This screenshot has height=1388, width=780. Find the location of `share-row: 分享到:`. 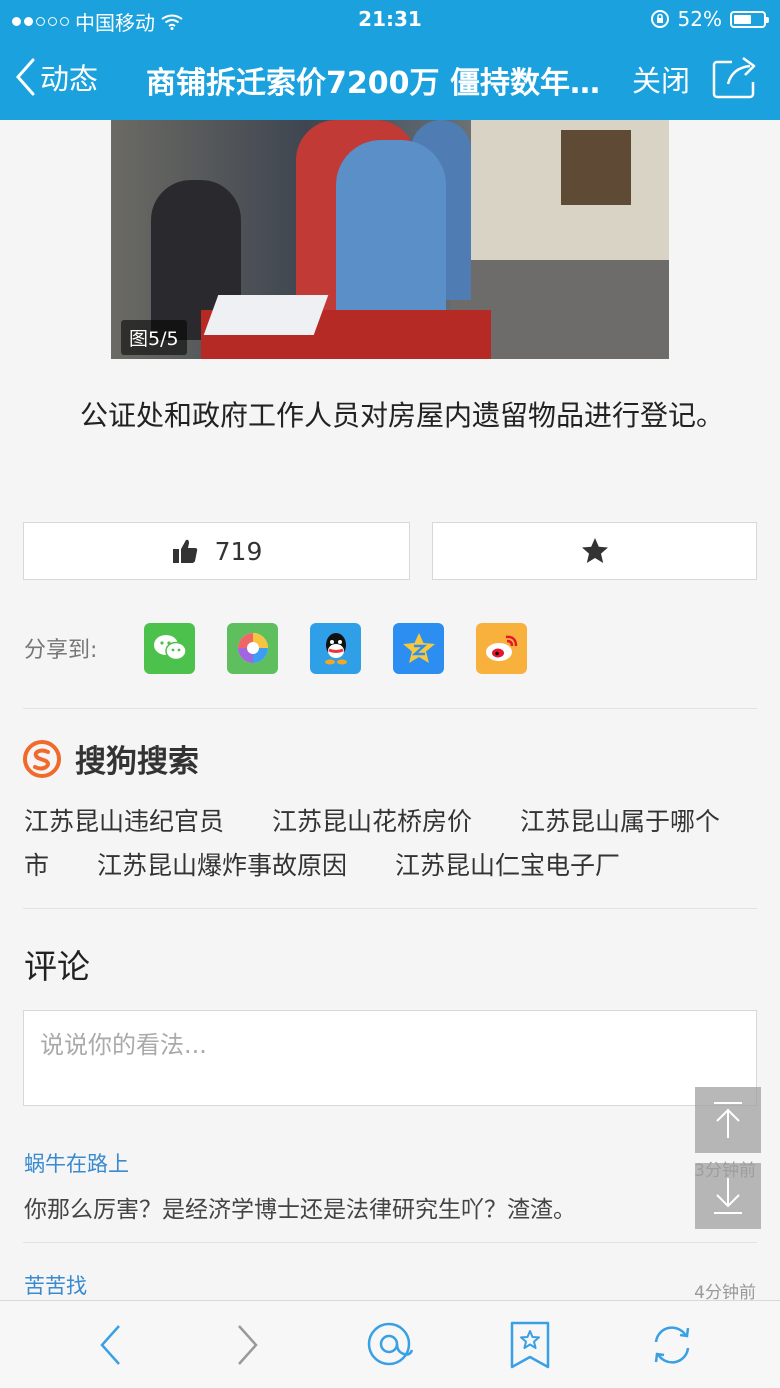

share-row: 分享到: is located at coordinates (291, 648).